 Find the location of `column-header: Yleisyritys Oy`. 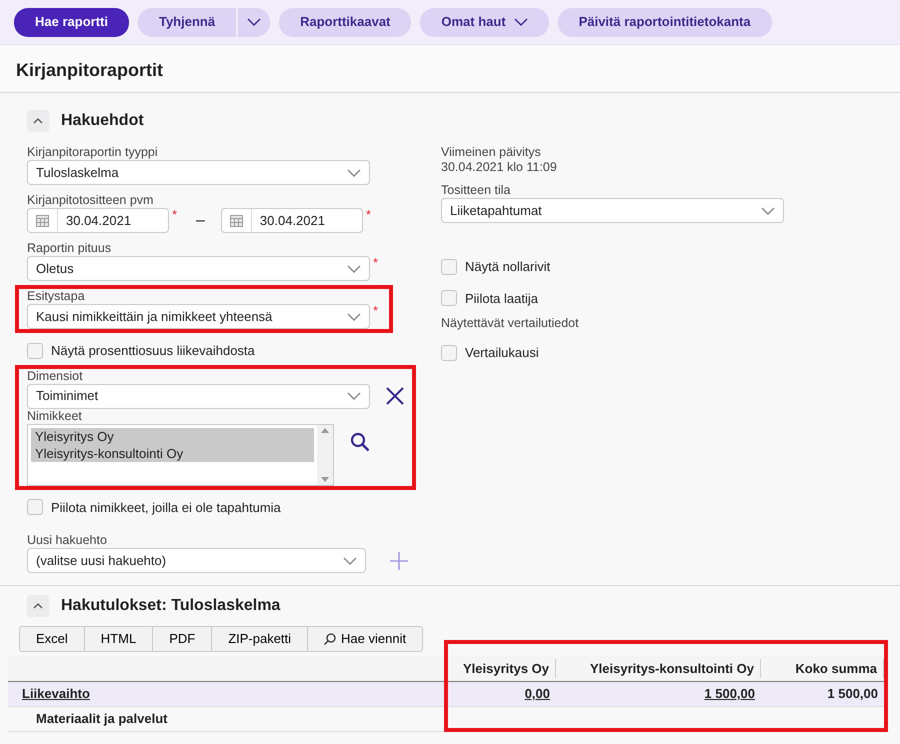

column-header: Yleisyritys Oy is located at coordinates (502, 668).